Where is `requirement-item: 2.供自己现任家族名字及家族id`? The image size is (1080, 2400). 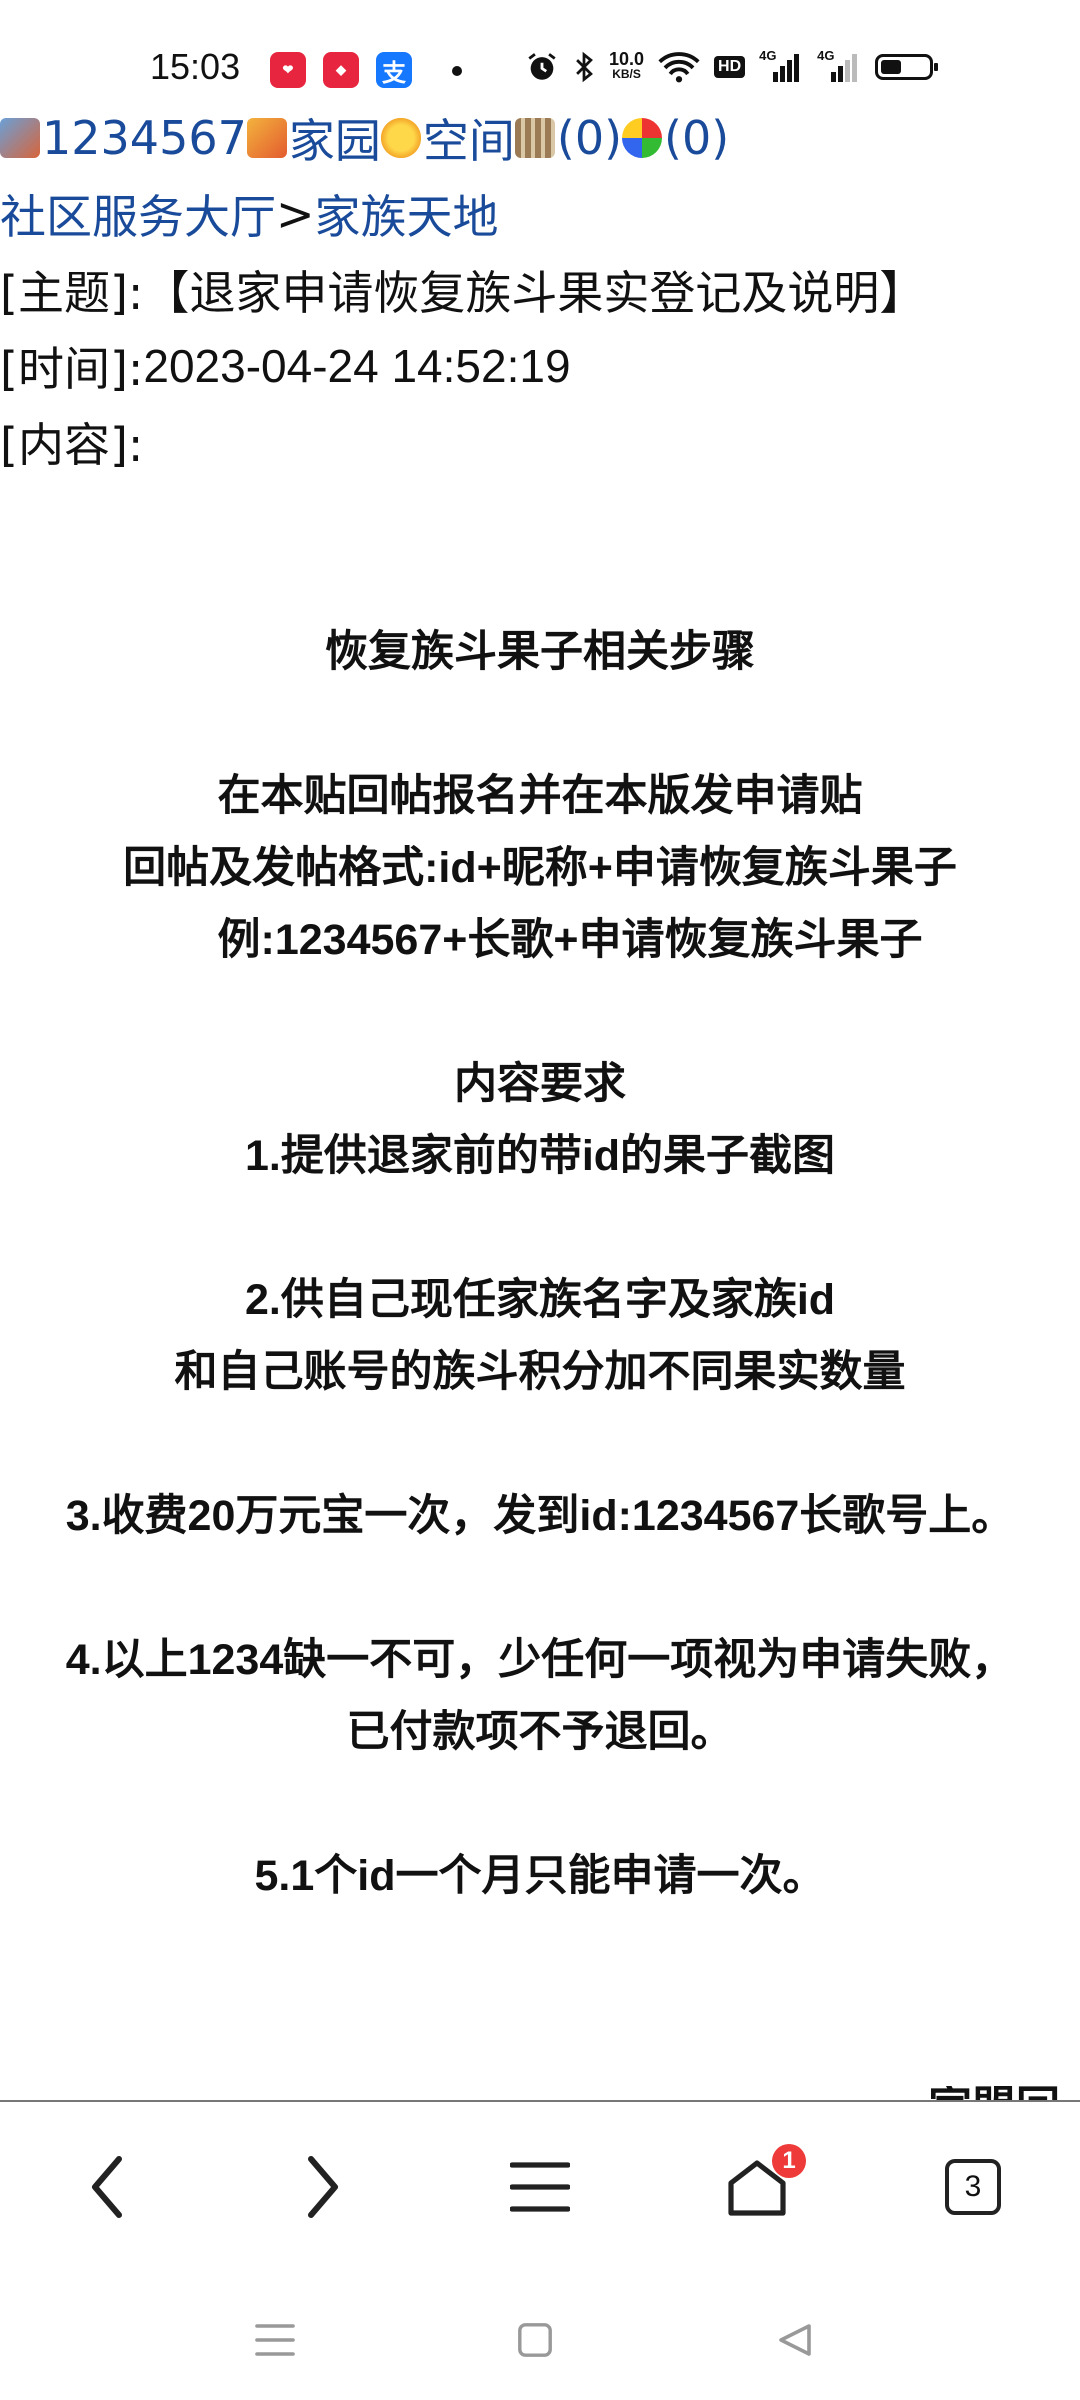 requirement-item: 2.供自己现任家族名字及家族id is located at coordinates (540, 1300).